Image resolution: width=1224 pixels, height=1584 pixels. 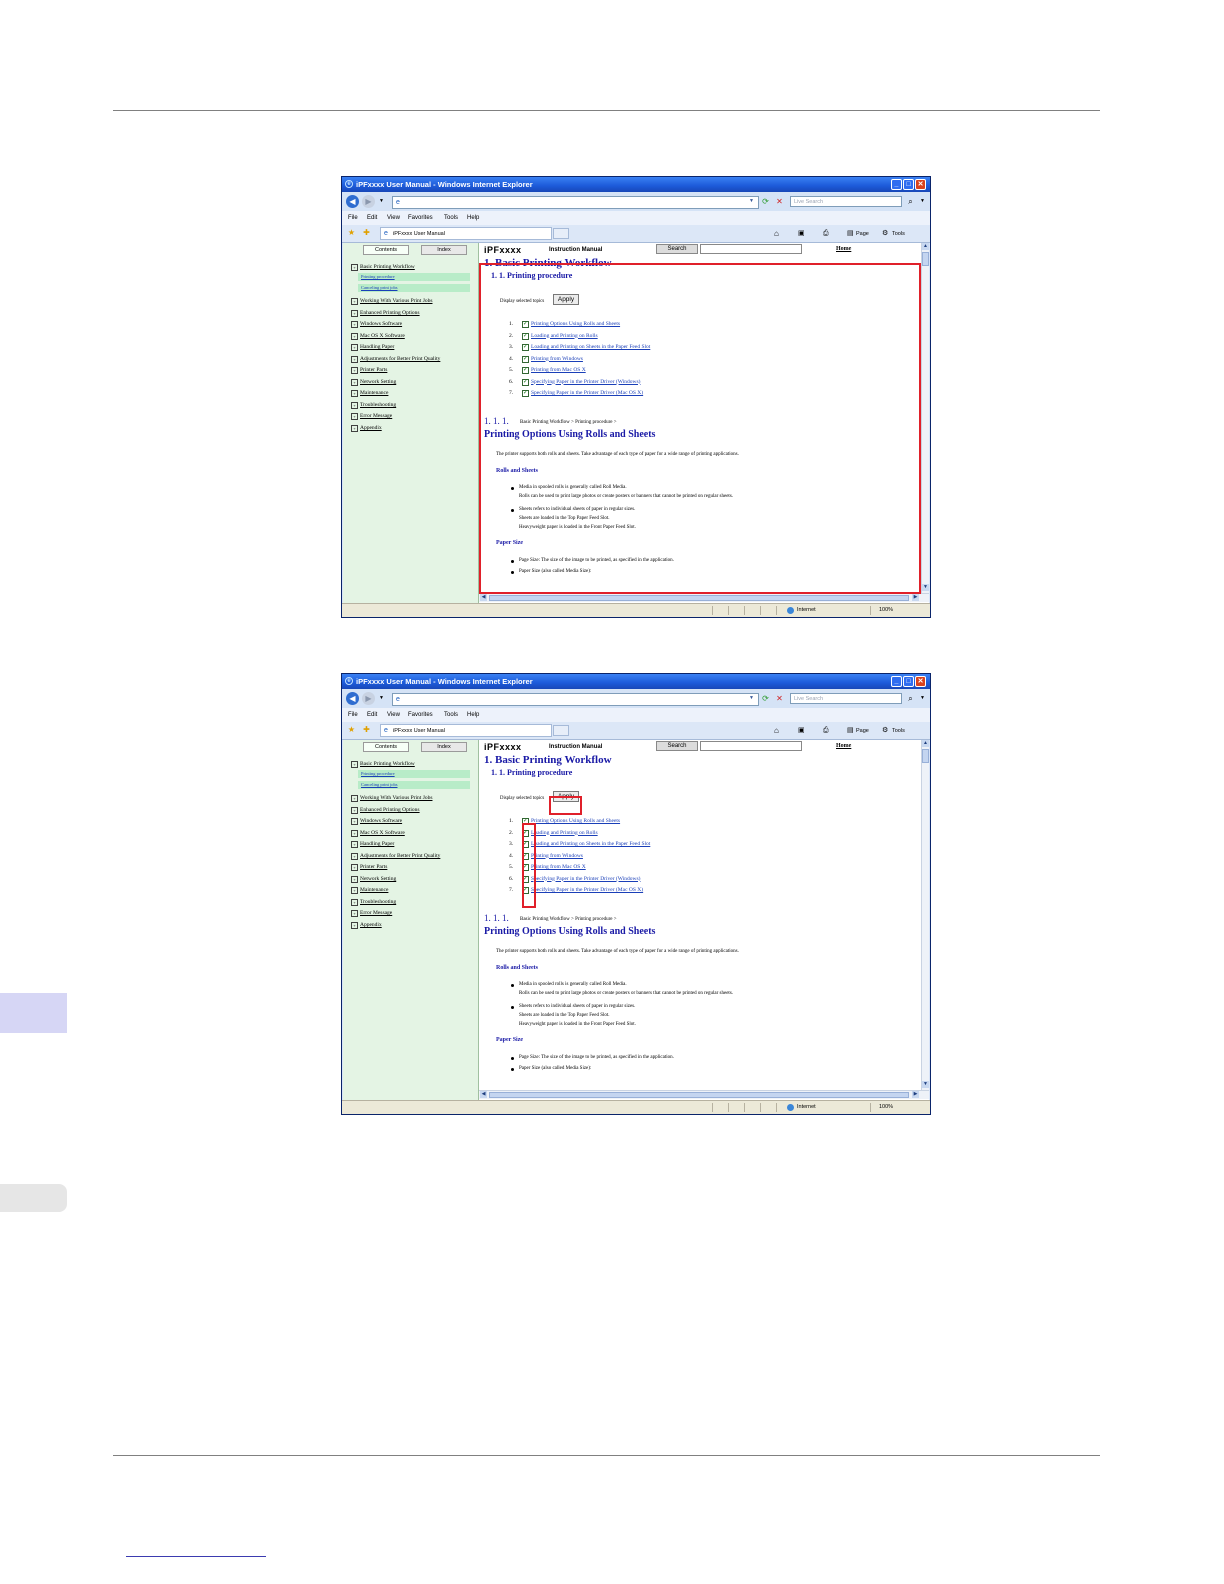 I want to click on home-icon: ⌂, so click(x=776, y=234).